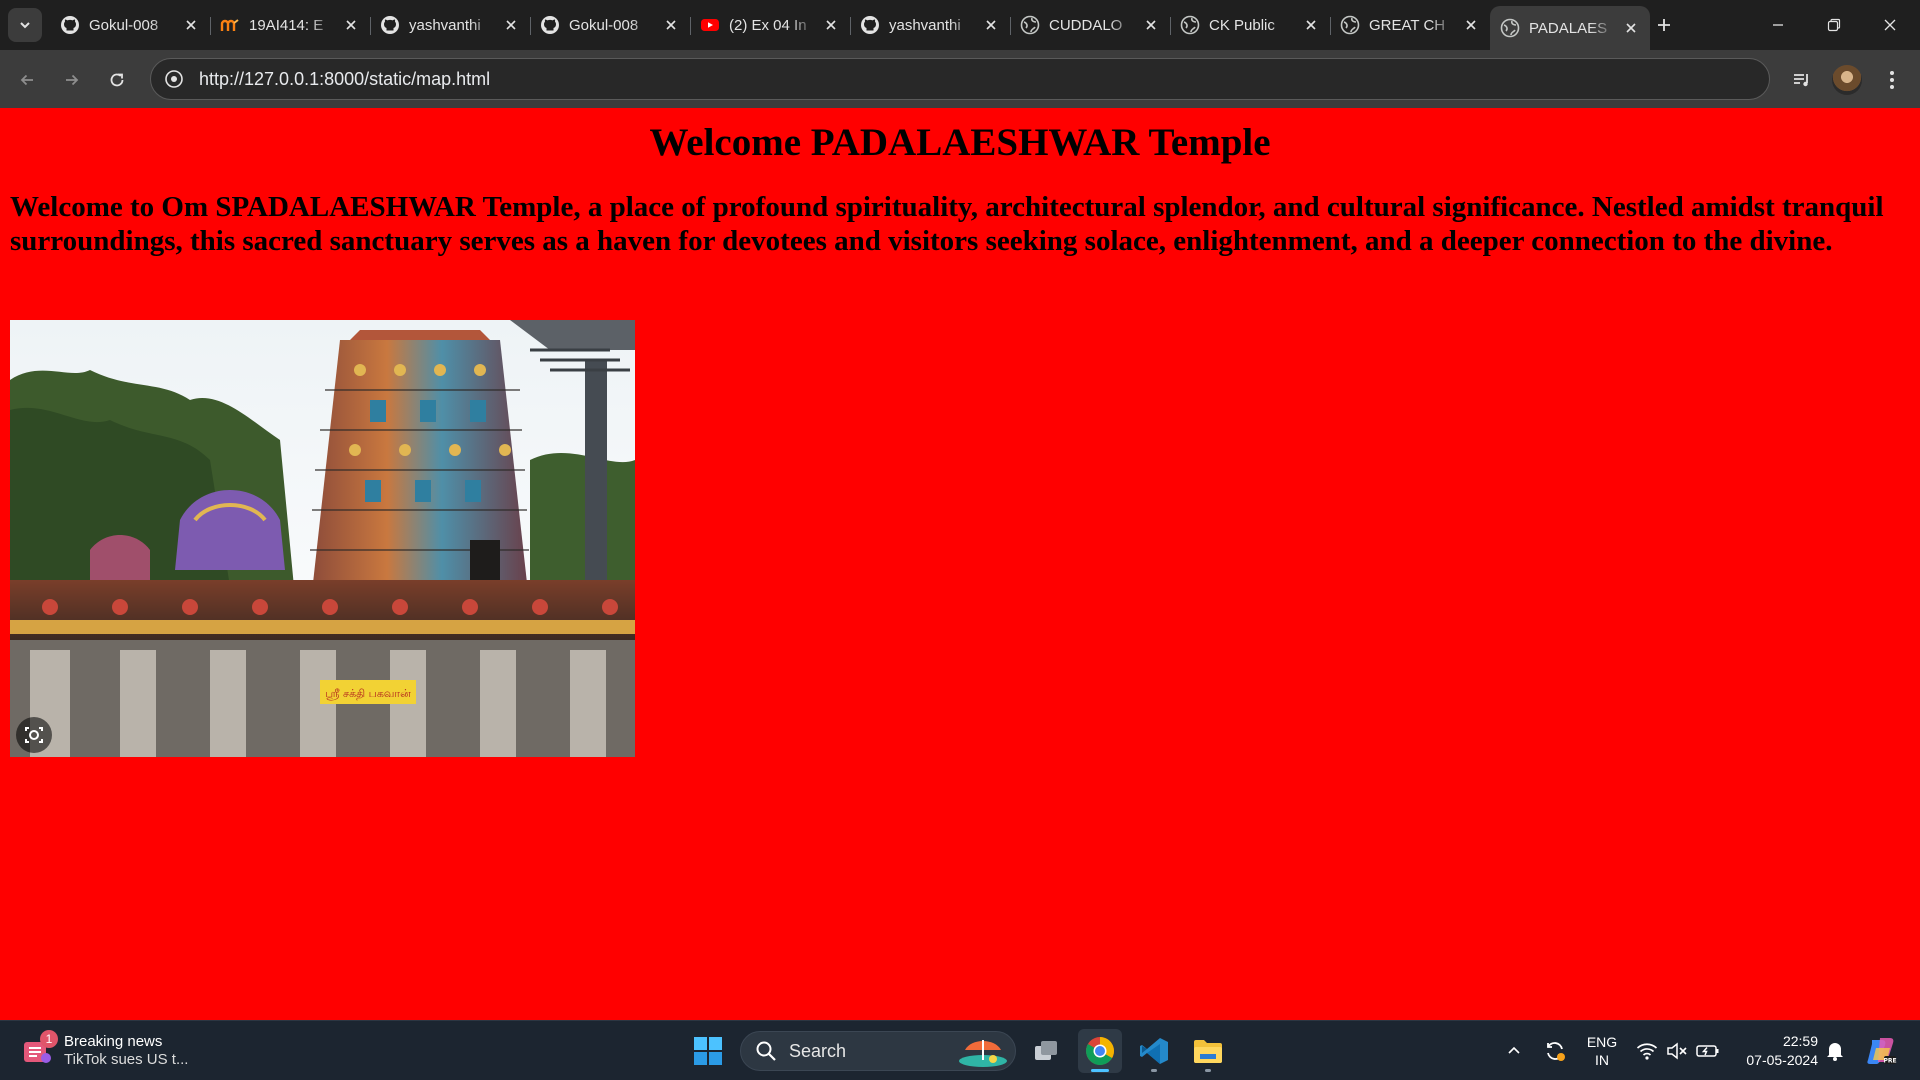 This screenshot has height=1080, width=1920. Describe the element at coordinates (984, 79) in the screenshot. I see `url-input` at that location.